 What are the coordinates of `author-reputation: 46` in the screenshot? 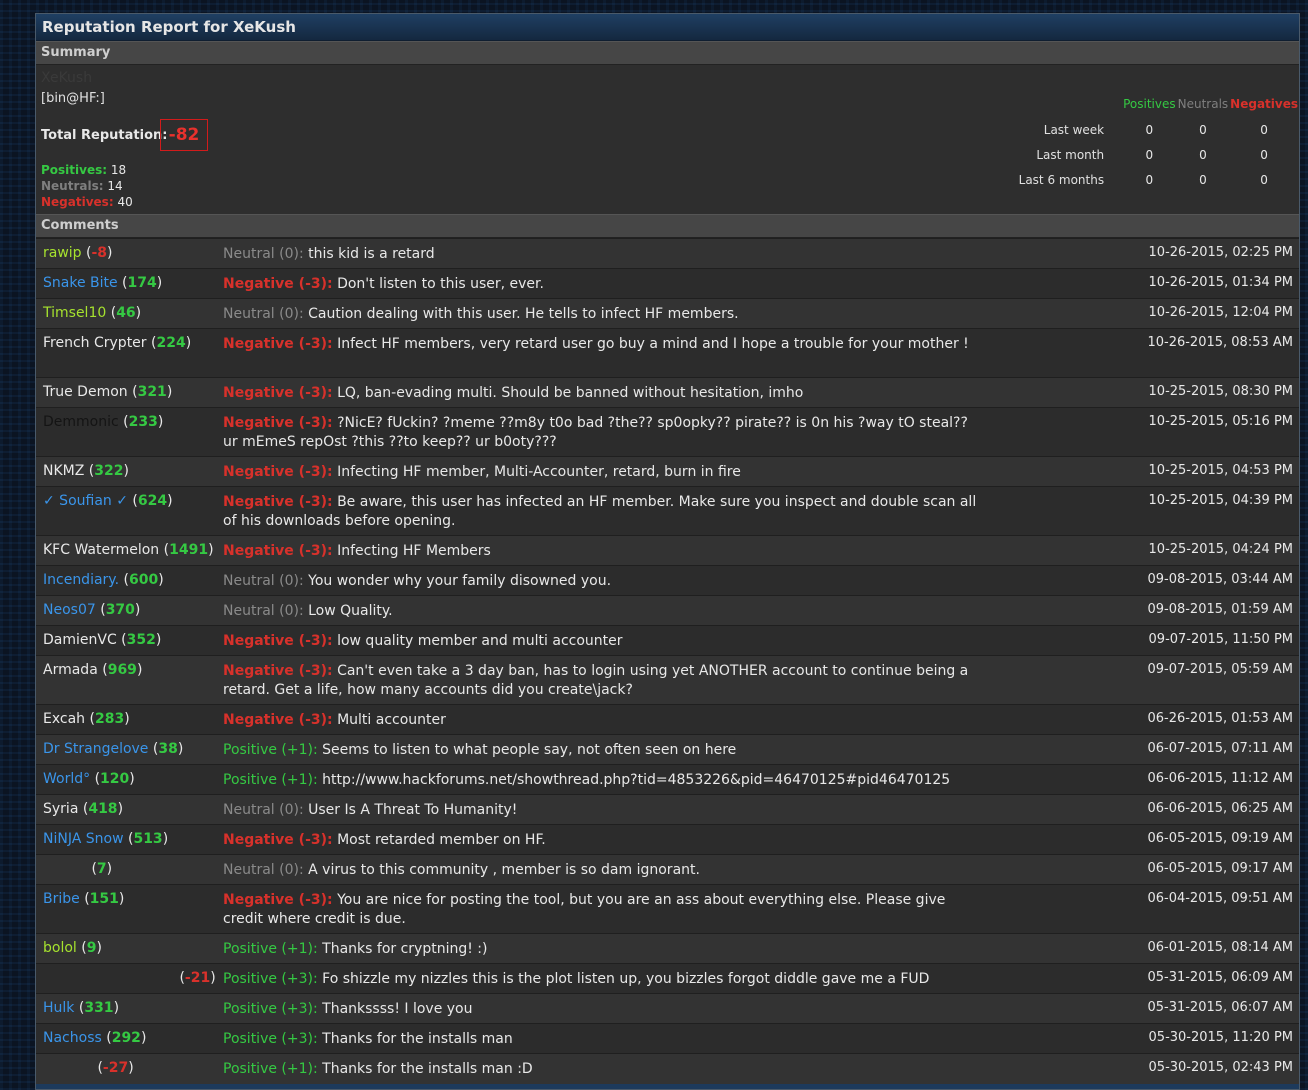 It's located at (125, 313).